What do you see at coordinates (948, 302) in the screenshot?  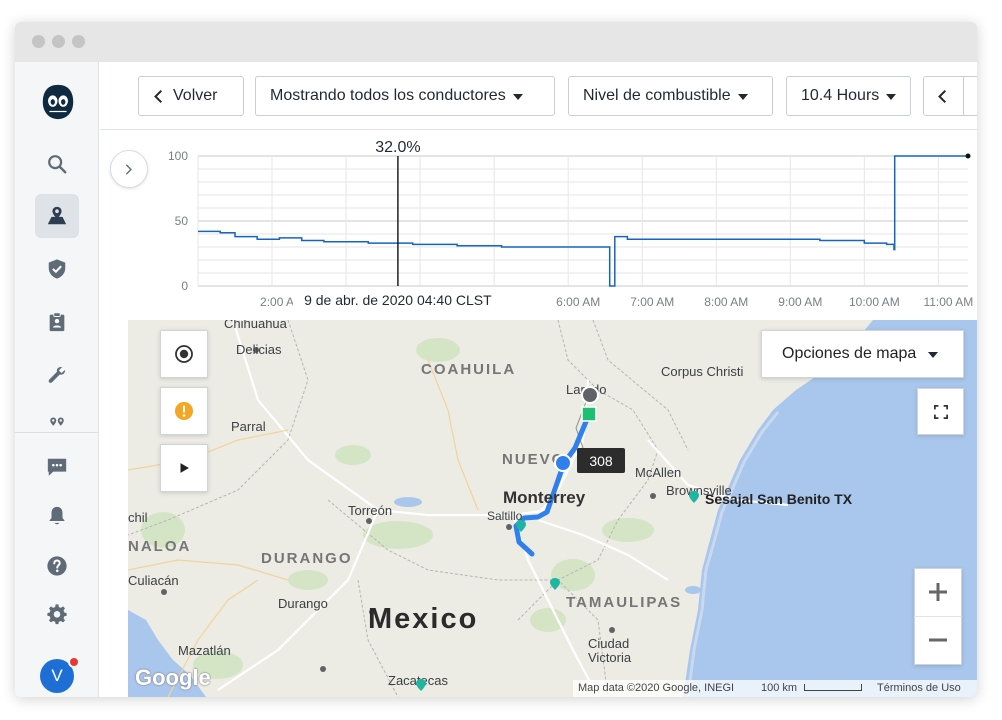 I see `x-tick-label: 11:00 AM` at bounding box center [948, 302].